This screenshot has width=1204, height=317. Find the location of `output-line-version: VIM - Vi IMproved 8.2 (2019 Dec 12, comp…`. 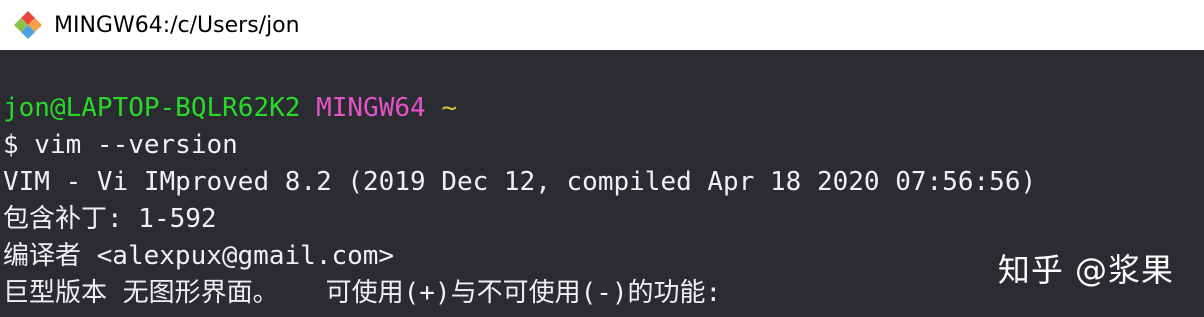

output-line-version: VIM - Vi IMproved 8.2 (2019 Dec 12, comp… is located at coordinates (520, 182).